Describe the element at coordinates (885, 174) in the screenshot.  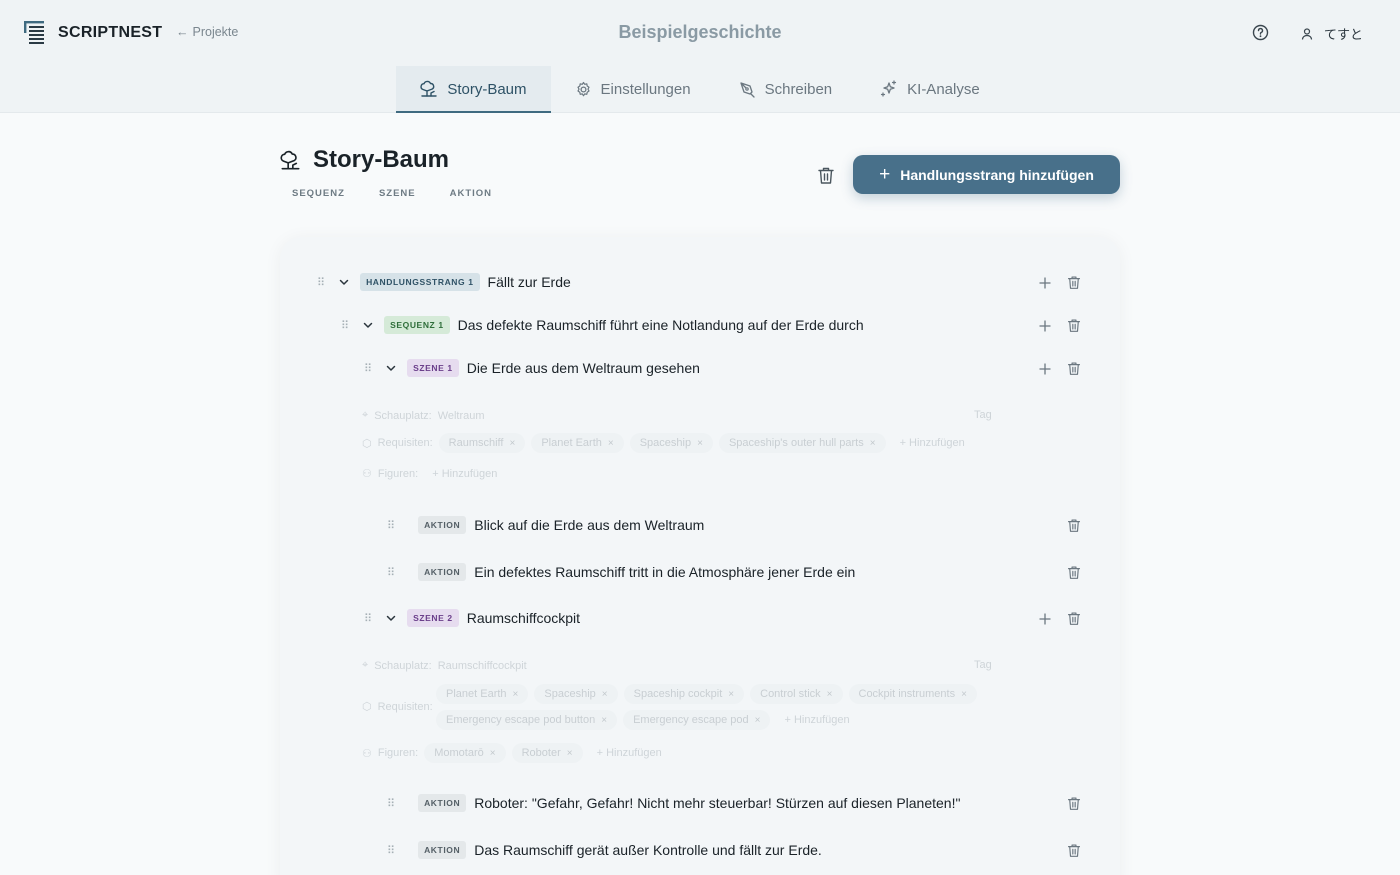
I see `plus-icon: +` at that location.